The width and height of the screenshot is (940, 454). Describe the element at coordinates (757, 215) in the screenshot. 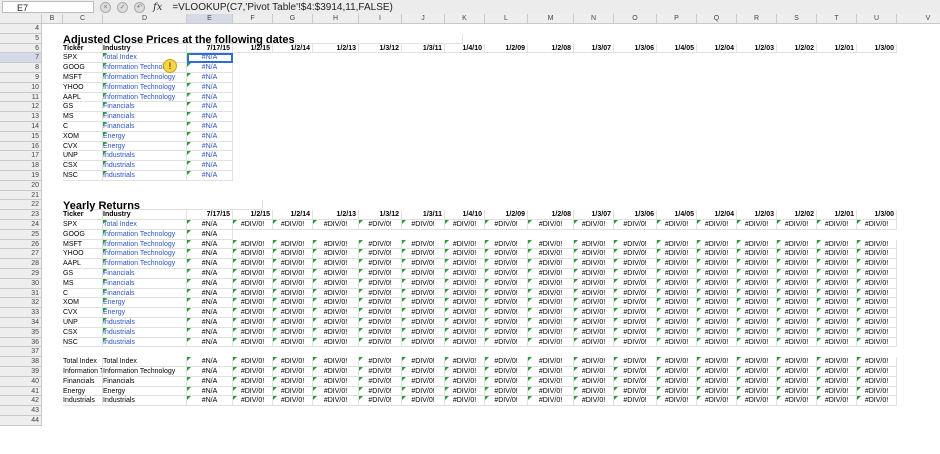

I see `date-header: 1/2/03` at that location.